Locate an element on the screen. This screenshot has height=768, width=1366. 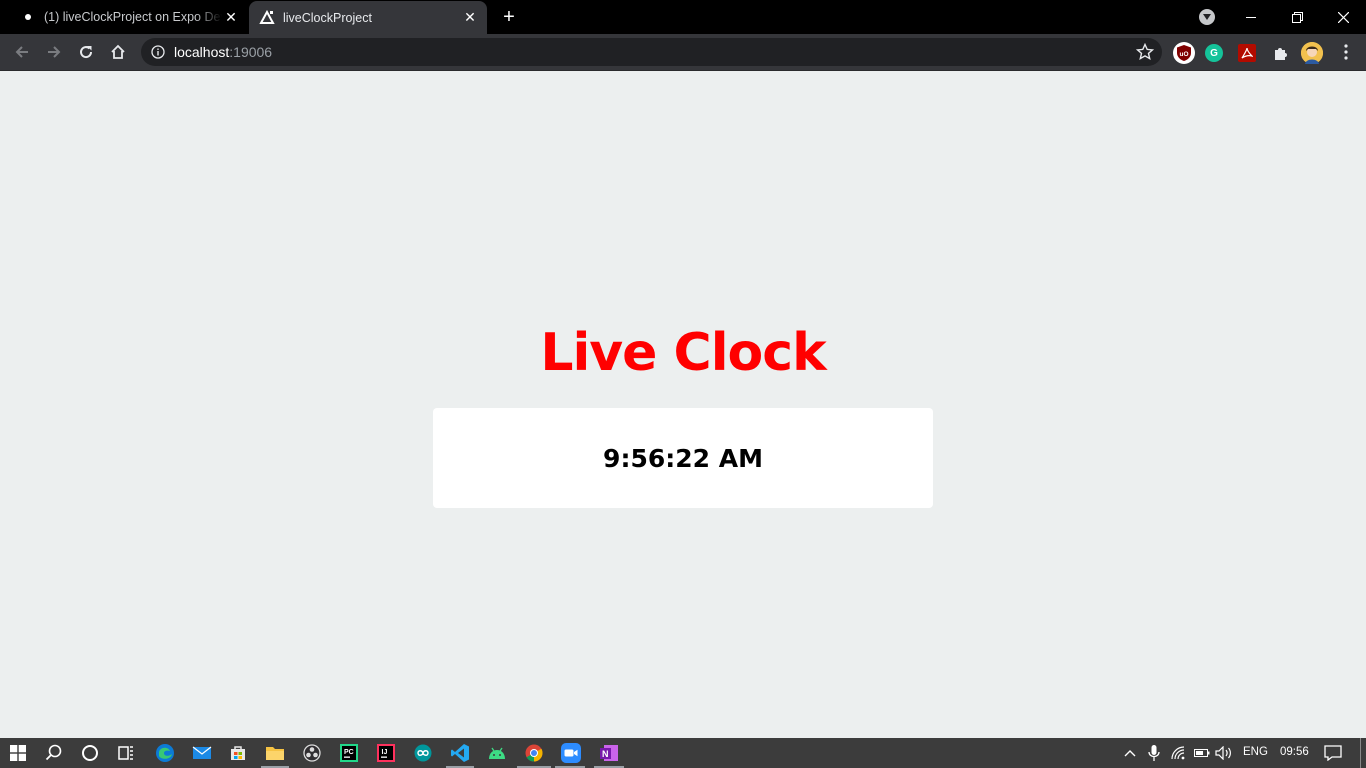
ublock-icon: uO is located at coordinates (1184, 53).